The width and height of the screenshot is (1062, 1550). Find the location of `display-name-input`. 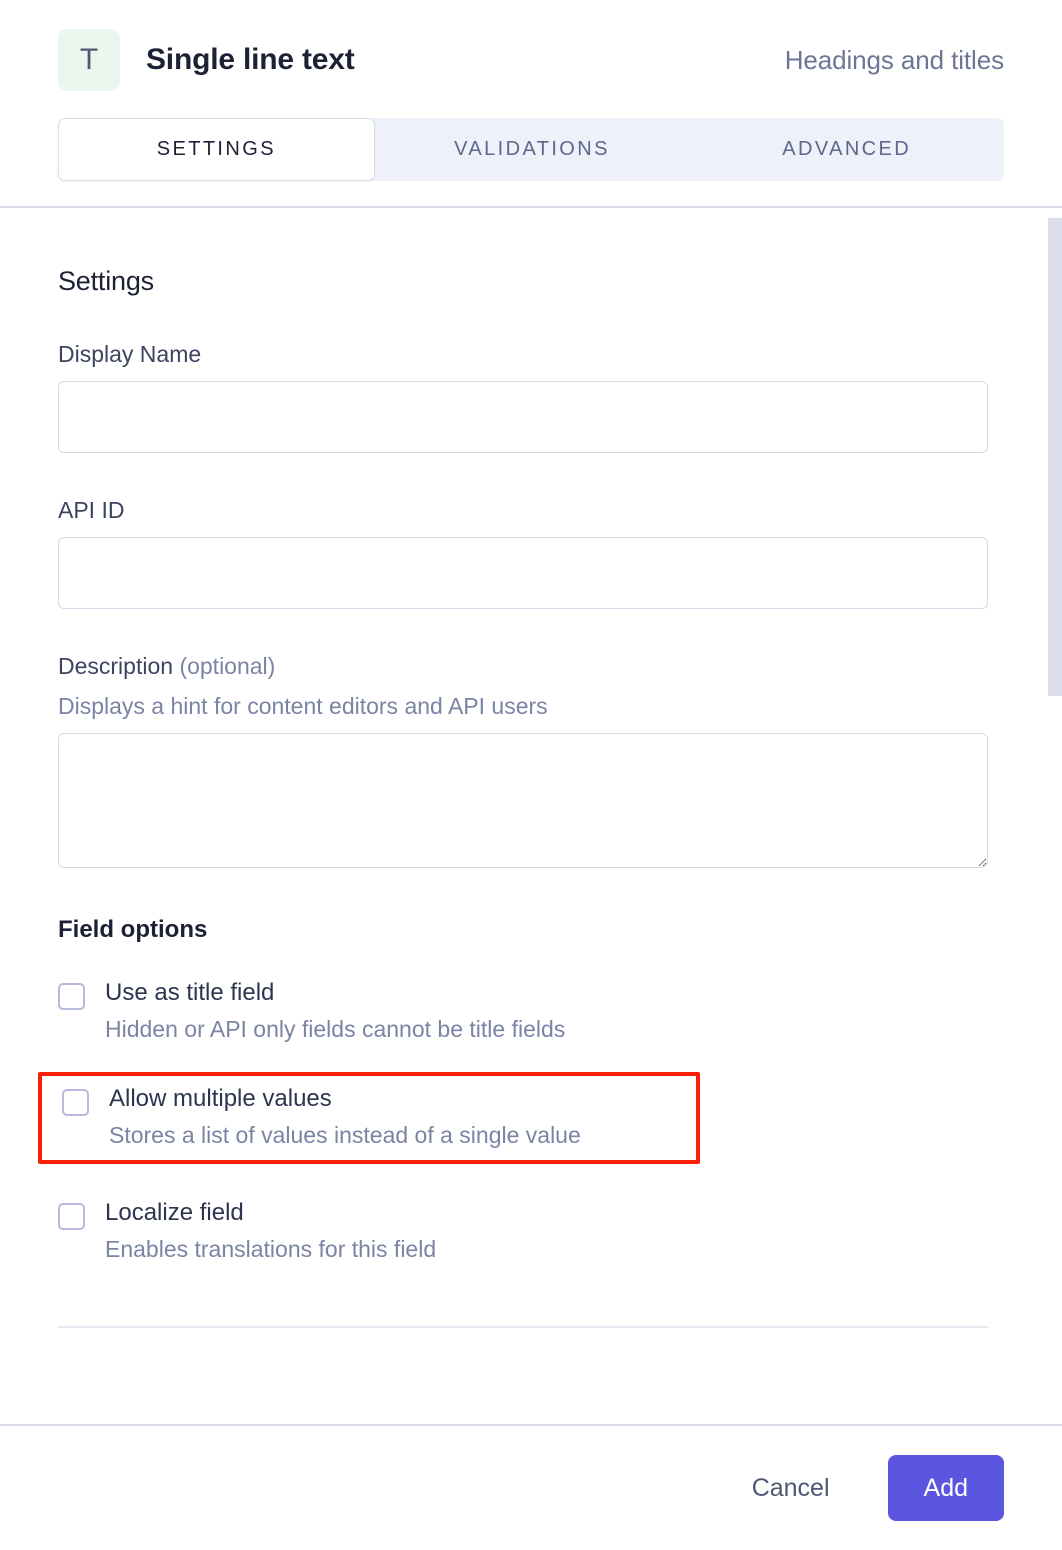

display-name-input is located at coordinates (523, 417).